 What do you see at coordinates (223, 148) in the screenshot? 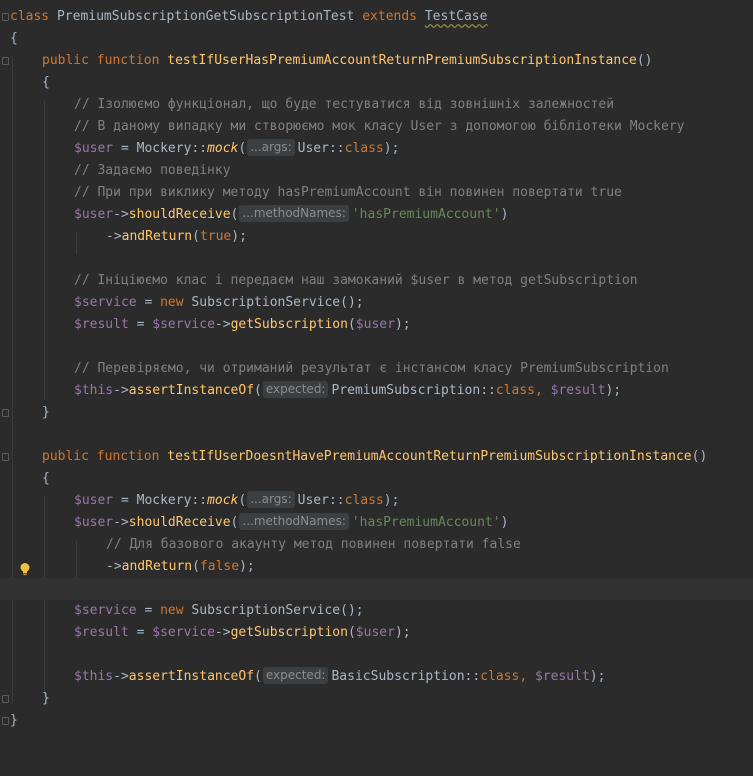
I see `static-method: mock` at bounding box center [223, 148].